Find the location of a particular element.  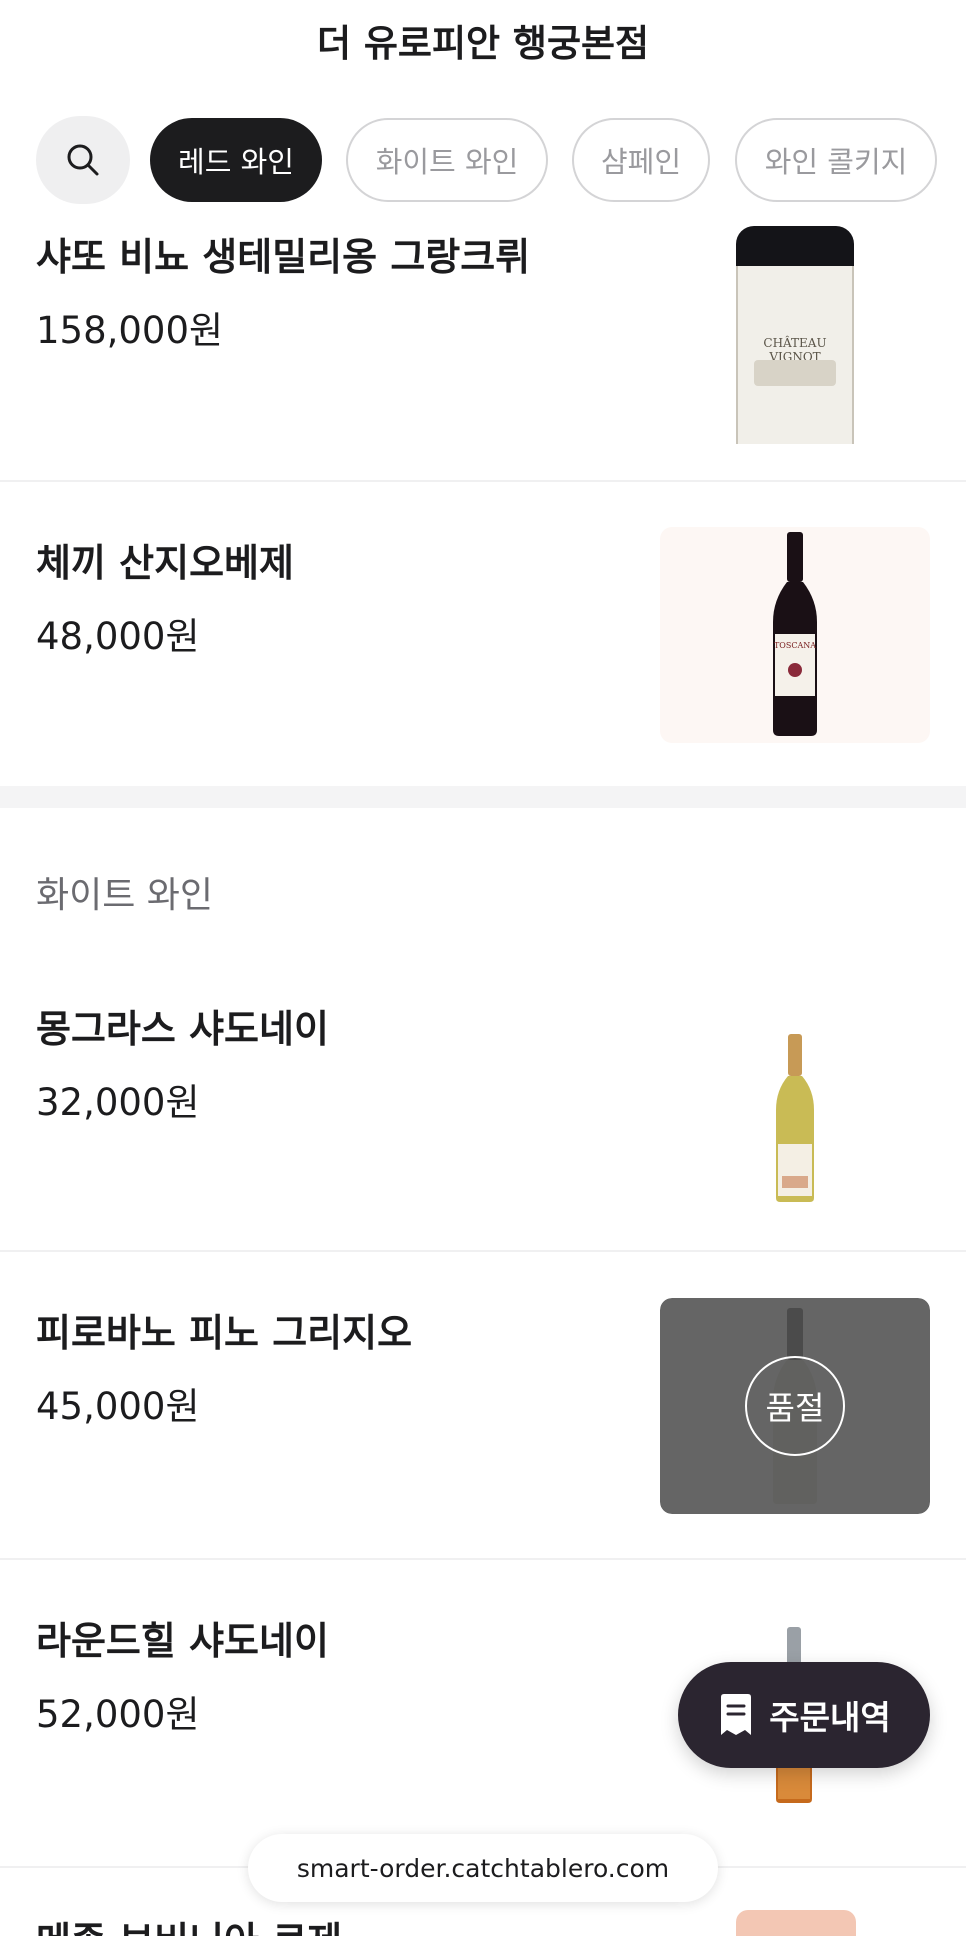

sold-out-badge: 품절 is located at coordinates (795, 1406).